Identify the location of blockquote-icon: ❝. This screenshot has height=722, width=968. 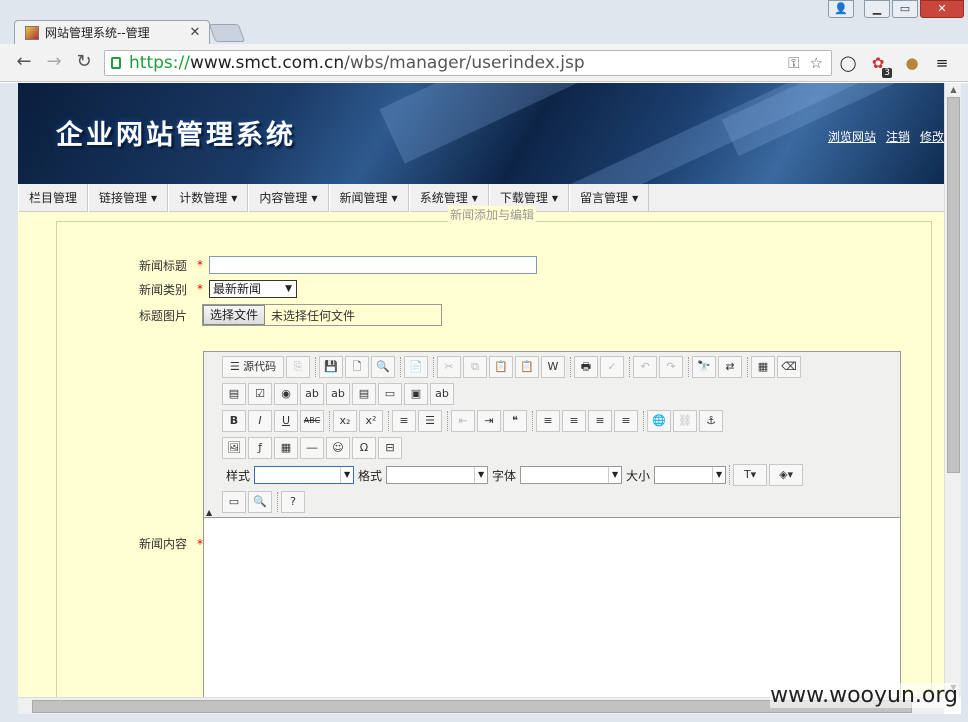
(515, 421).